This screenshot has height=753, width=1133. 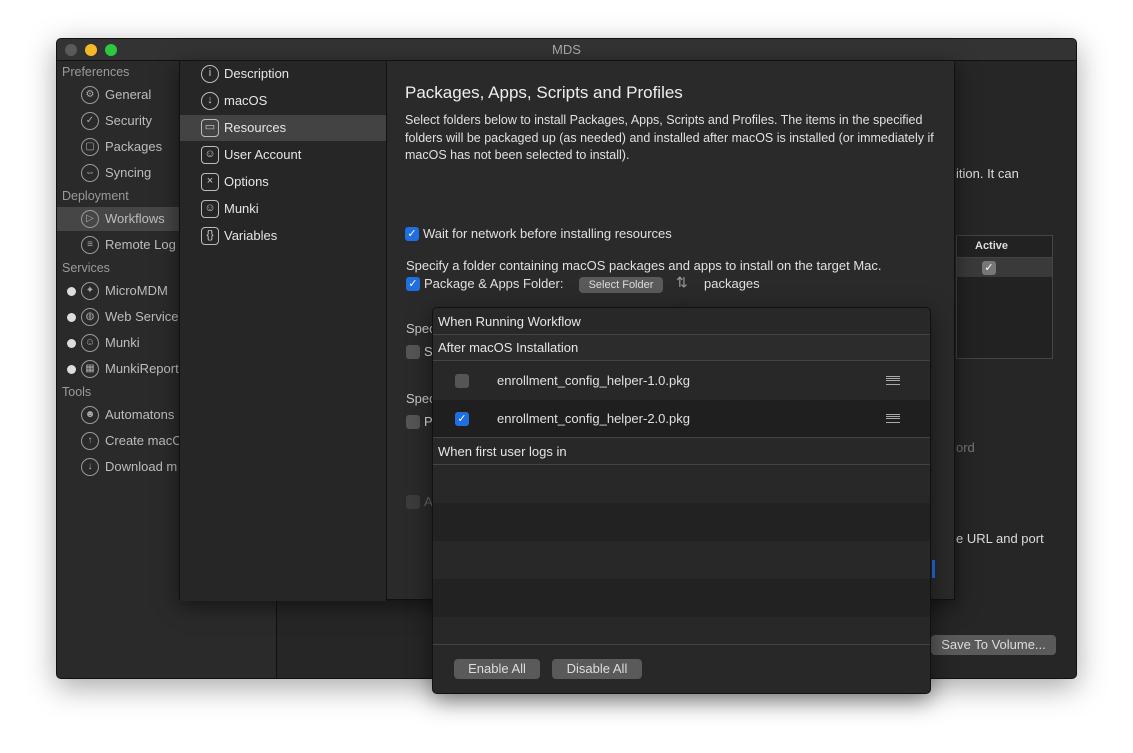 I want to click on micromdm-icon: ✦, so click(x=90, y=291).